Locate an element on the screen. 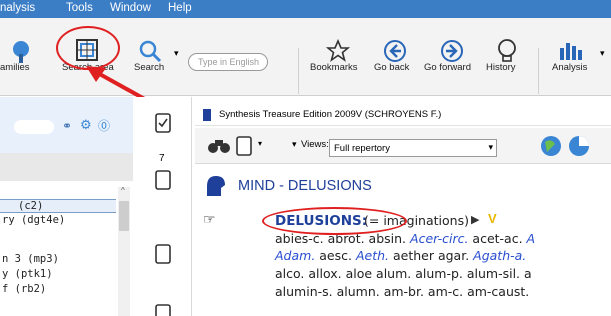  list-item: f (rb2) is located at coordinates (23, 289).